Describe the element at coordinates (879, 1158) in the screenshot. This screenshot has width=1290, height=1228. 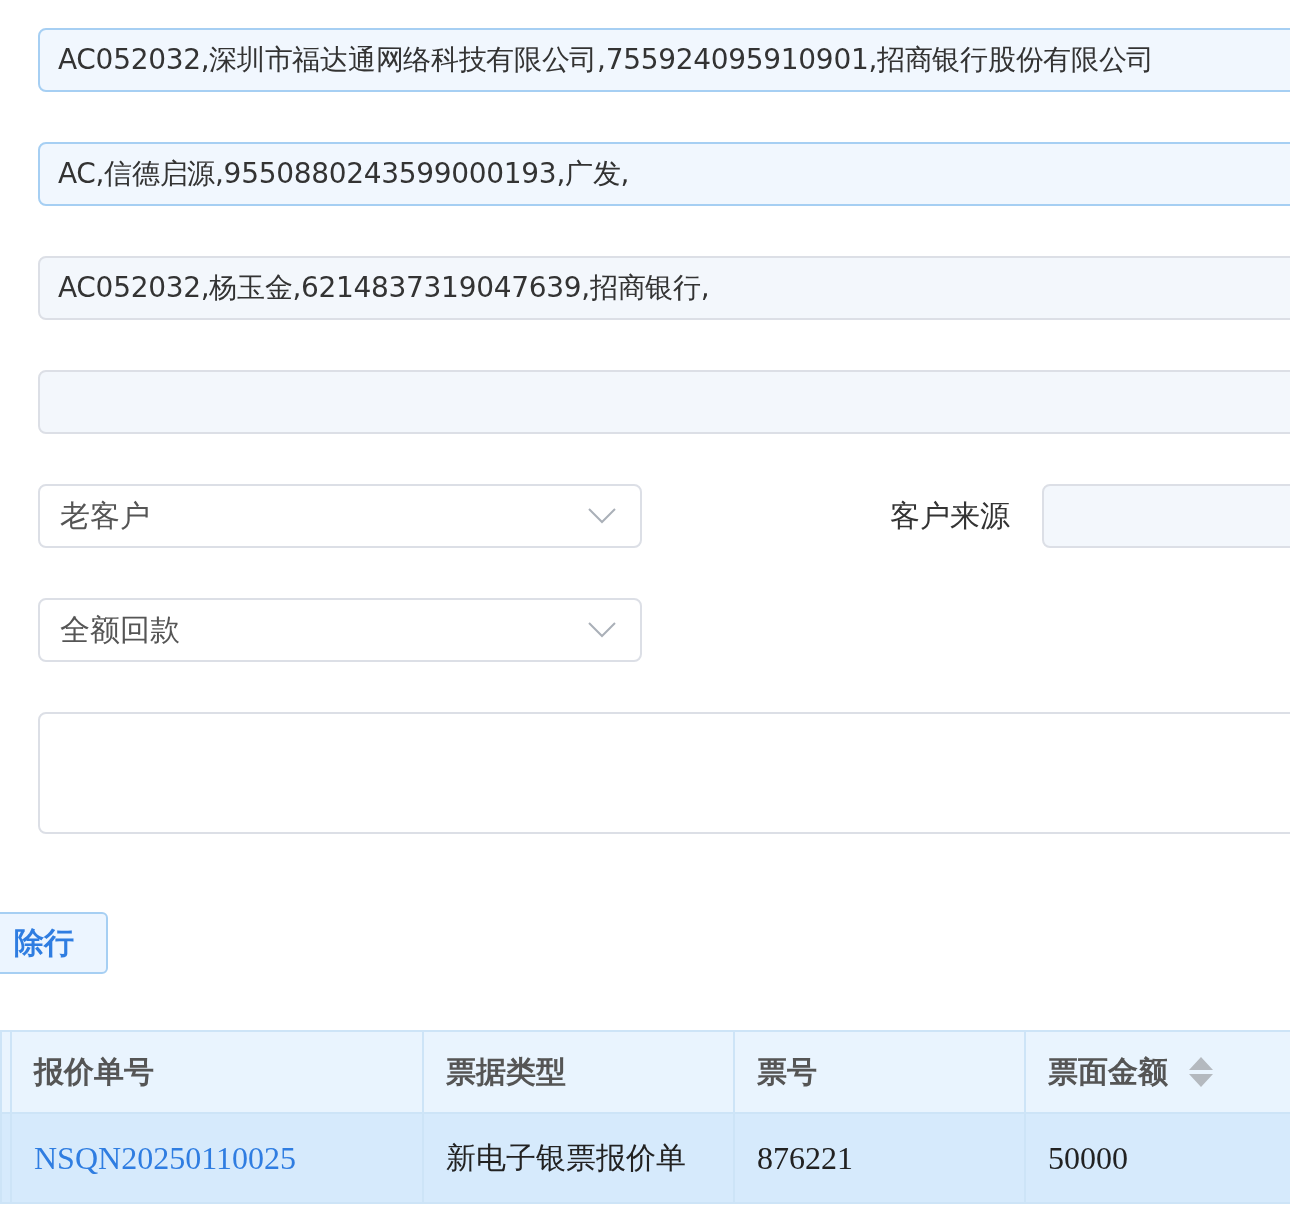
I see `table-cell: 876221` at that location.